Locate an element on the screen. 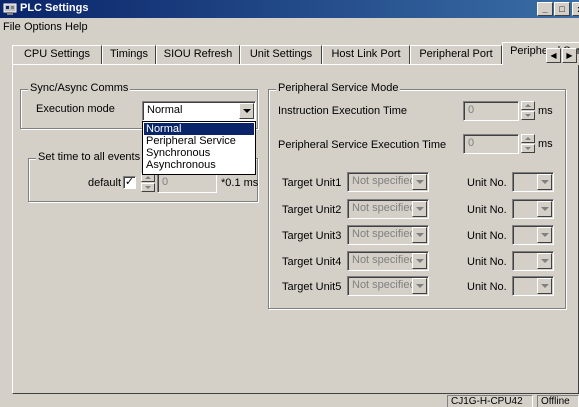 The image size is (579, 407). tab-siou-refresh: SIOU Refresh is located at coordinates (198, 54).